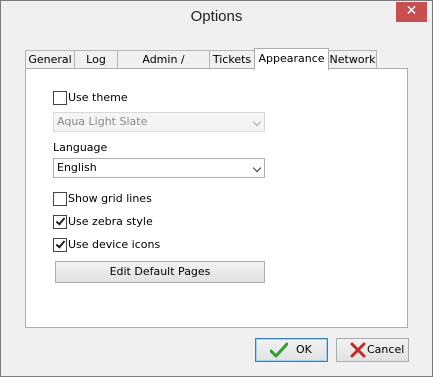  Describe the element at coordinates (80, 147) in the screenshot. I see `language-label: Language` at that location.